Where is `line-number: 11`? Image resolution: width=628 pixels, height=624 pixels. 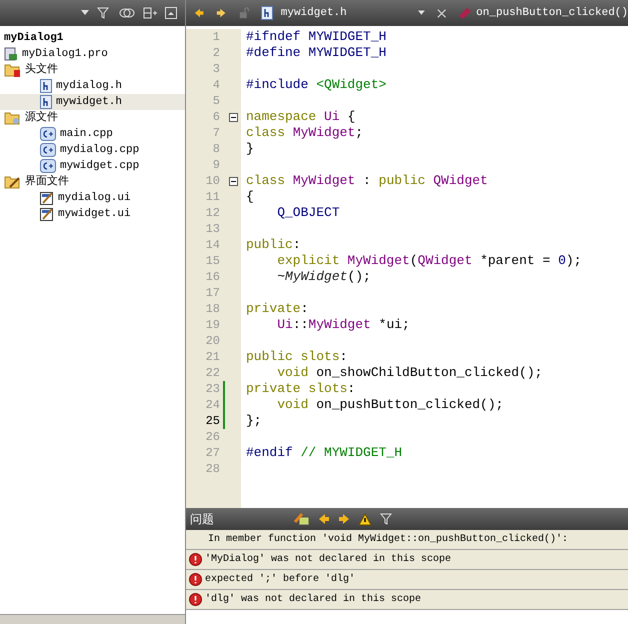
line-number: 11 is located at coordinates (212, 197).